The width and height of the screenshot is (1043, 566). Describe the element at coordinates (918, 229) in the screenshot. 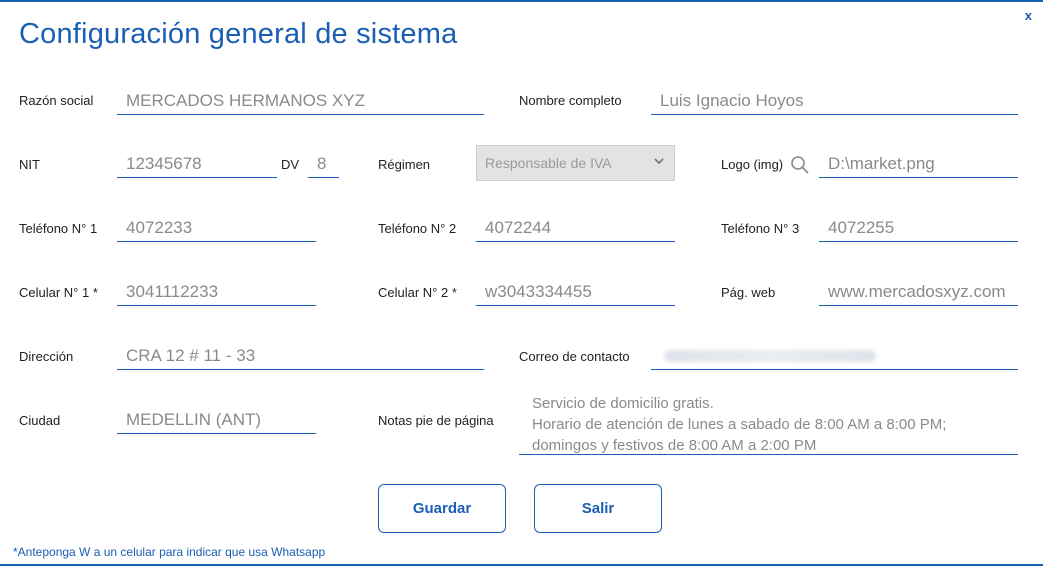

I see `telefono3-input` at that location.